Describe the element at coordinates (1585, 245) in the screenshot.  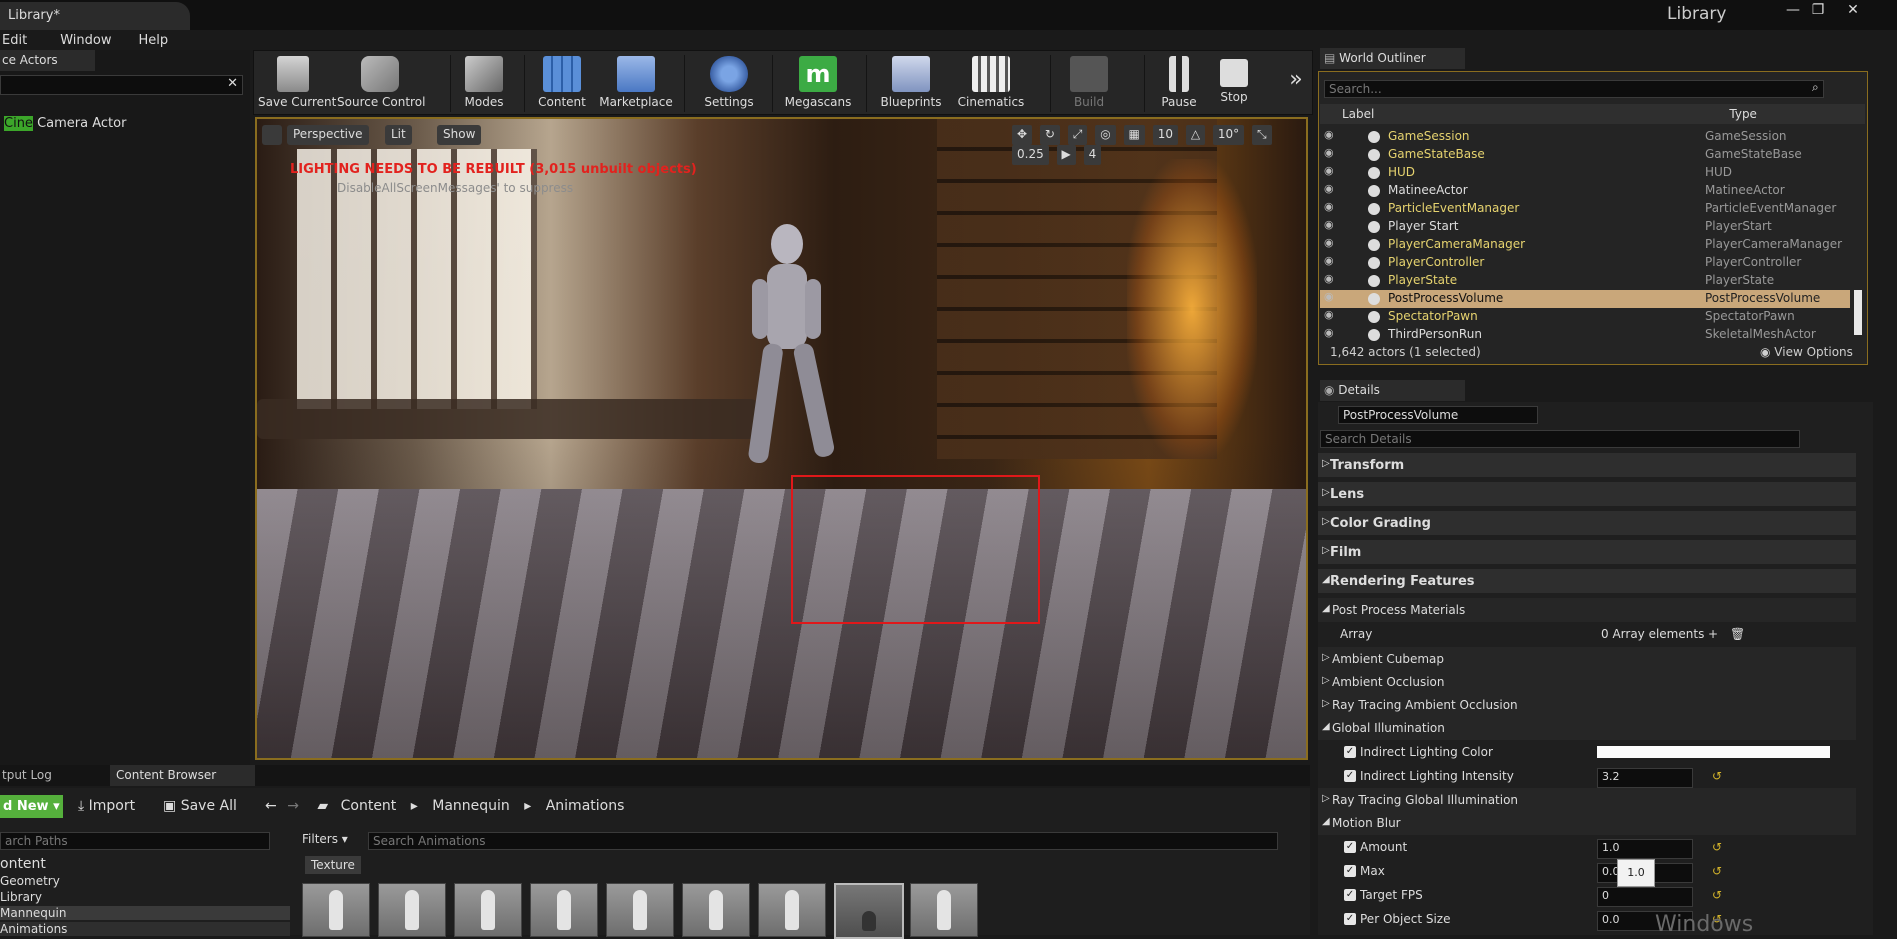
I see `outliner-row: ◉ PlayerCameraManager PlayerCameraManager` at that location.